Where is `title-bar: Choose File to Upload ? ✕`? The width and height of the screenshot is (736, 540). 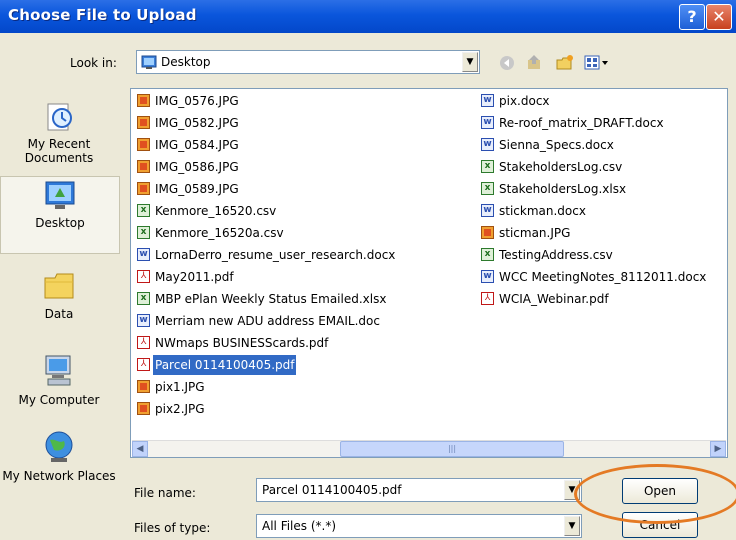 title-bar: Choose File to Upload ? ✕ is located at coordinates (368, 16).